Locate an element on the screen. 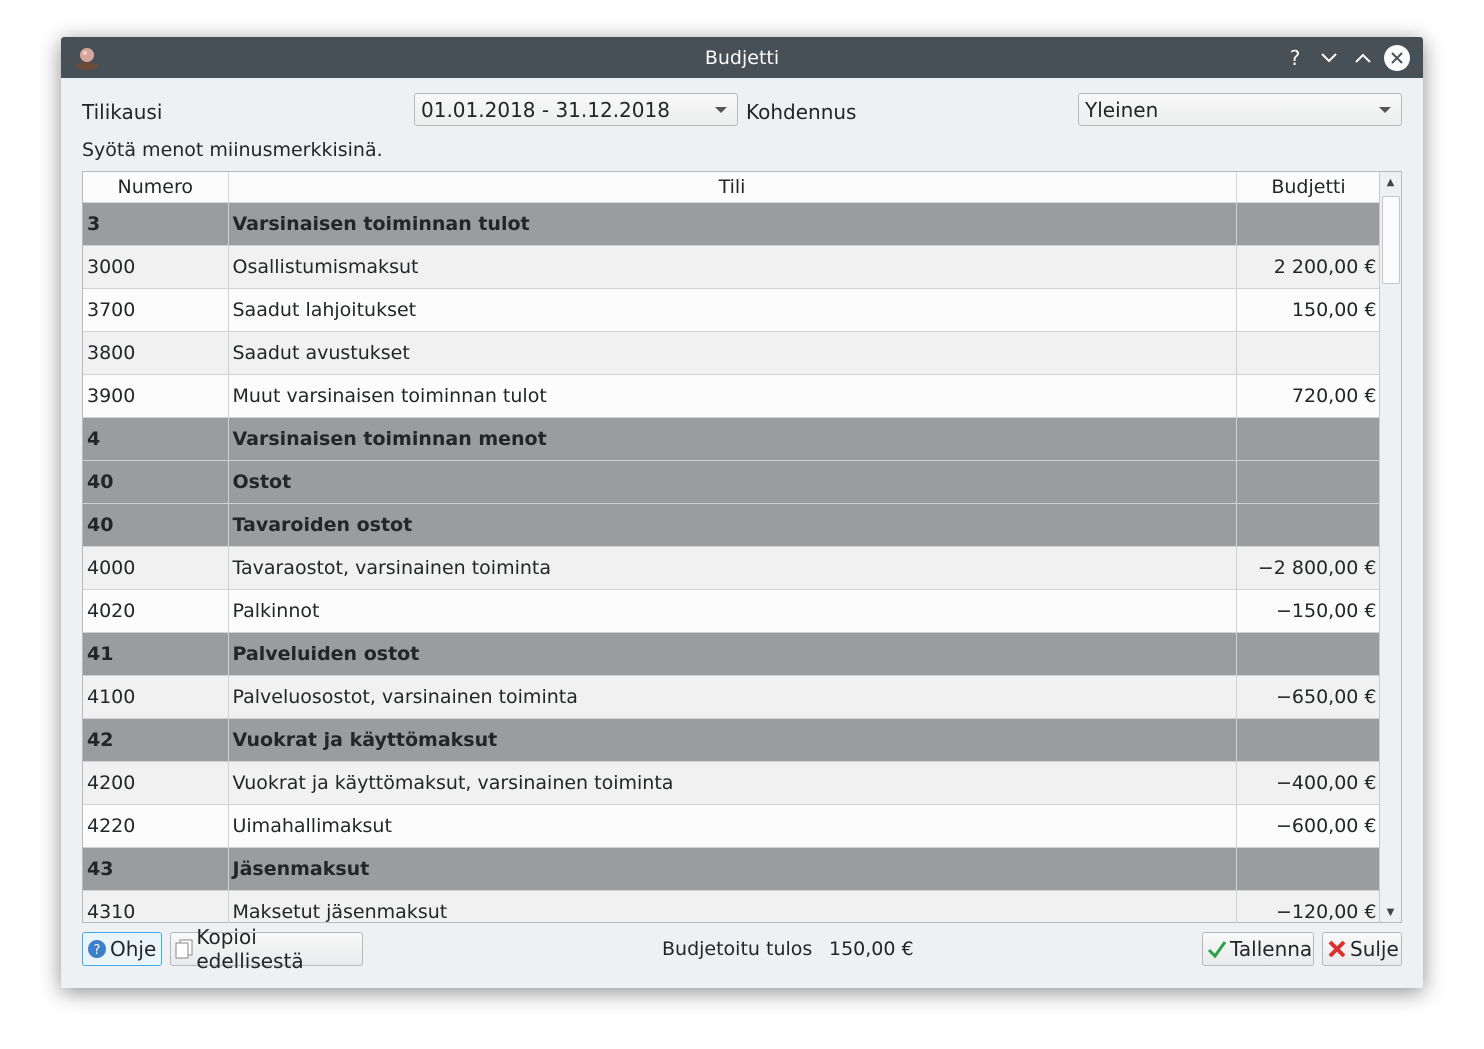 Image resolution: width=1484 pixels, height=1049 pixels. tili-cell: Muut varsinaisen toiminnan tulot is located at coordinates (732, 396).